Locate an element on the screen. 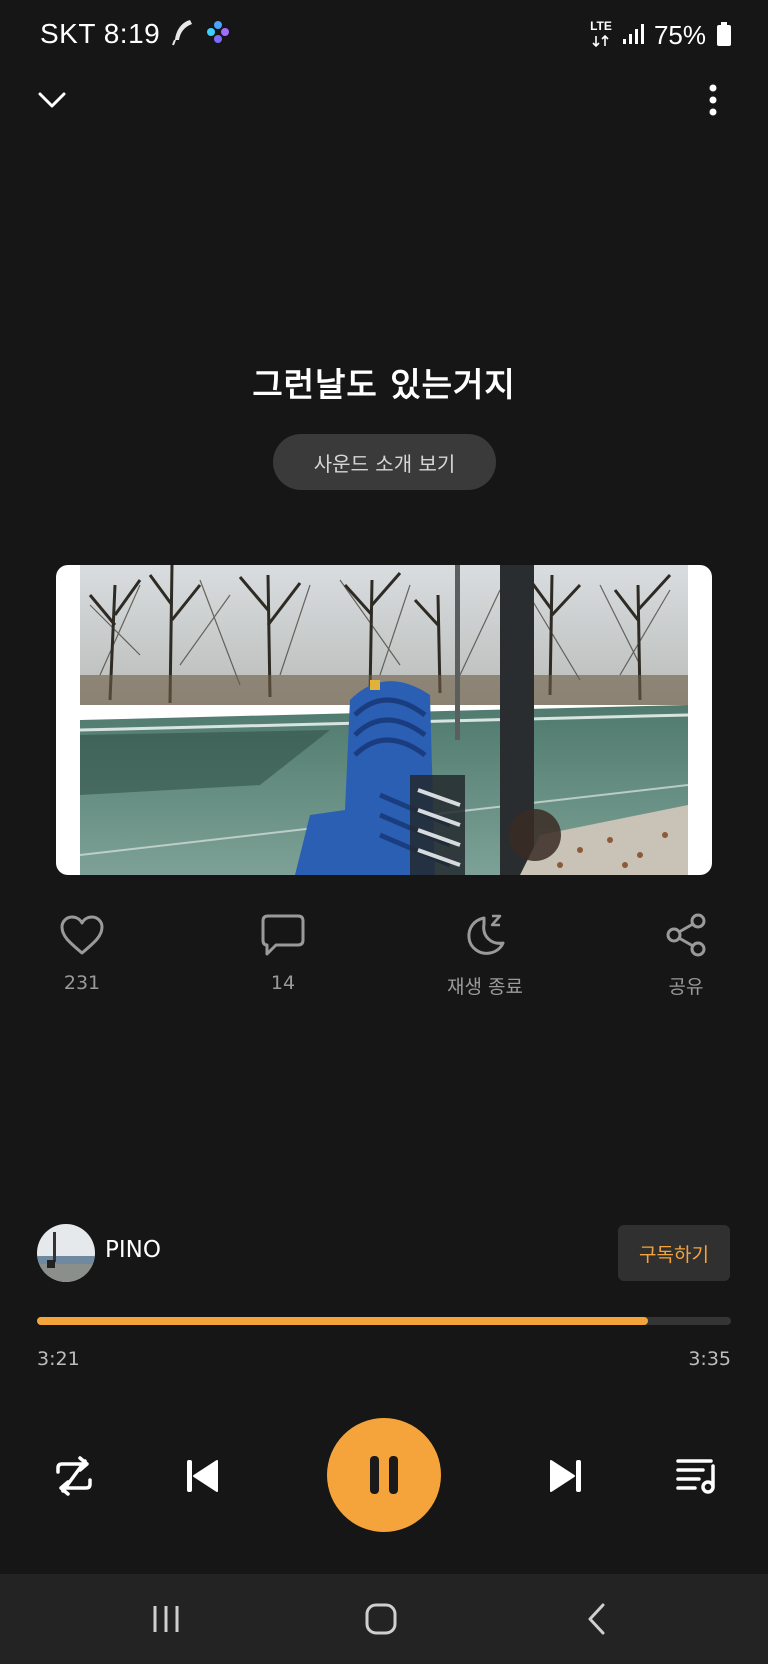 Image resolution: width=768 pixels, height=1664 pixels. comment-icon is located at coordinates (283, 935).